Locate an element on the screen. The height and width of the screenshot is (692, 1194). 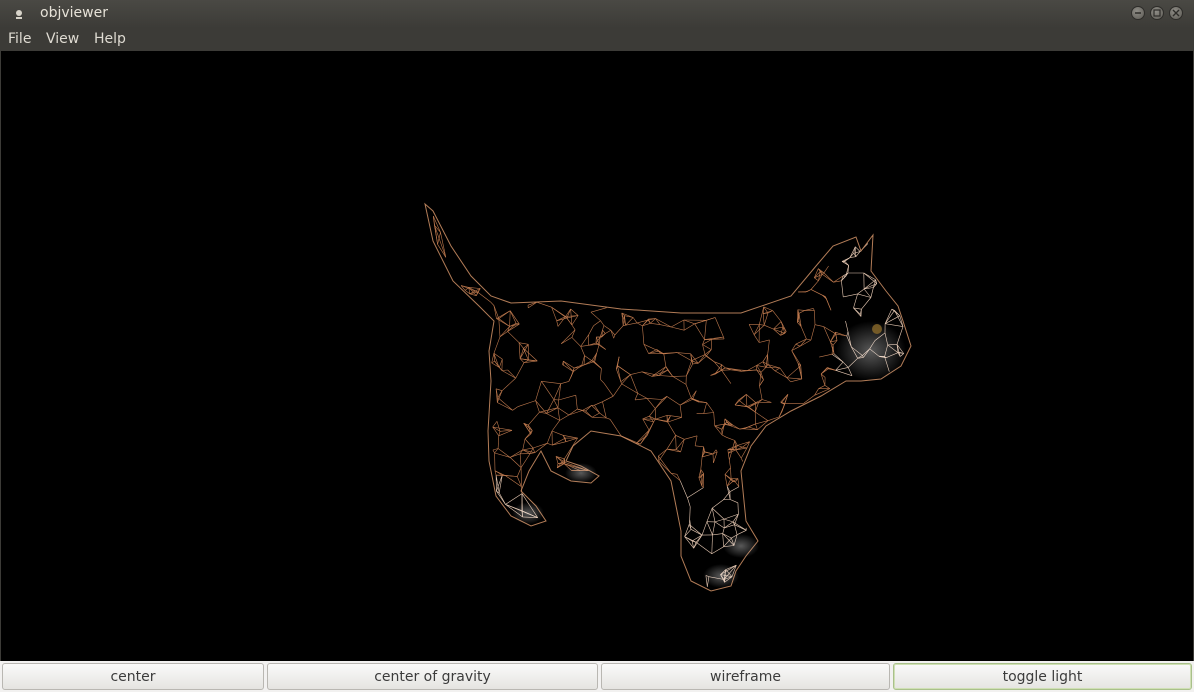
window-title: objviewer is located at coordinates (74, 13).